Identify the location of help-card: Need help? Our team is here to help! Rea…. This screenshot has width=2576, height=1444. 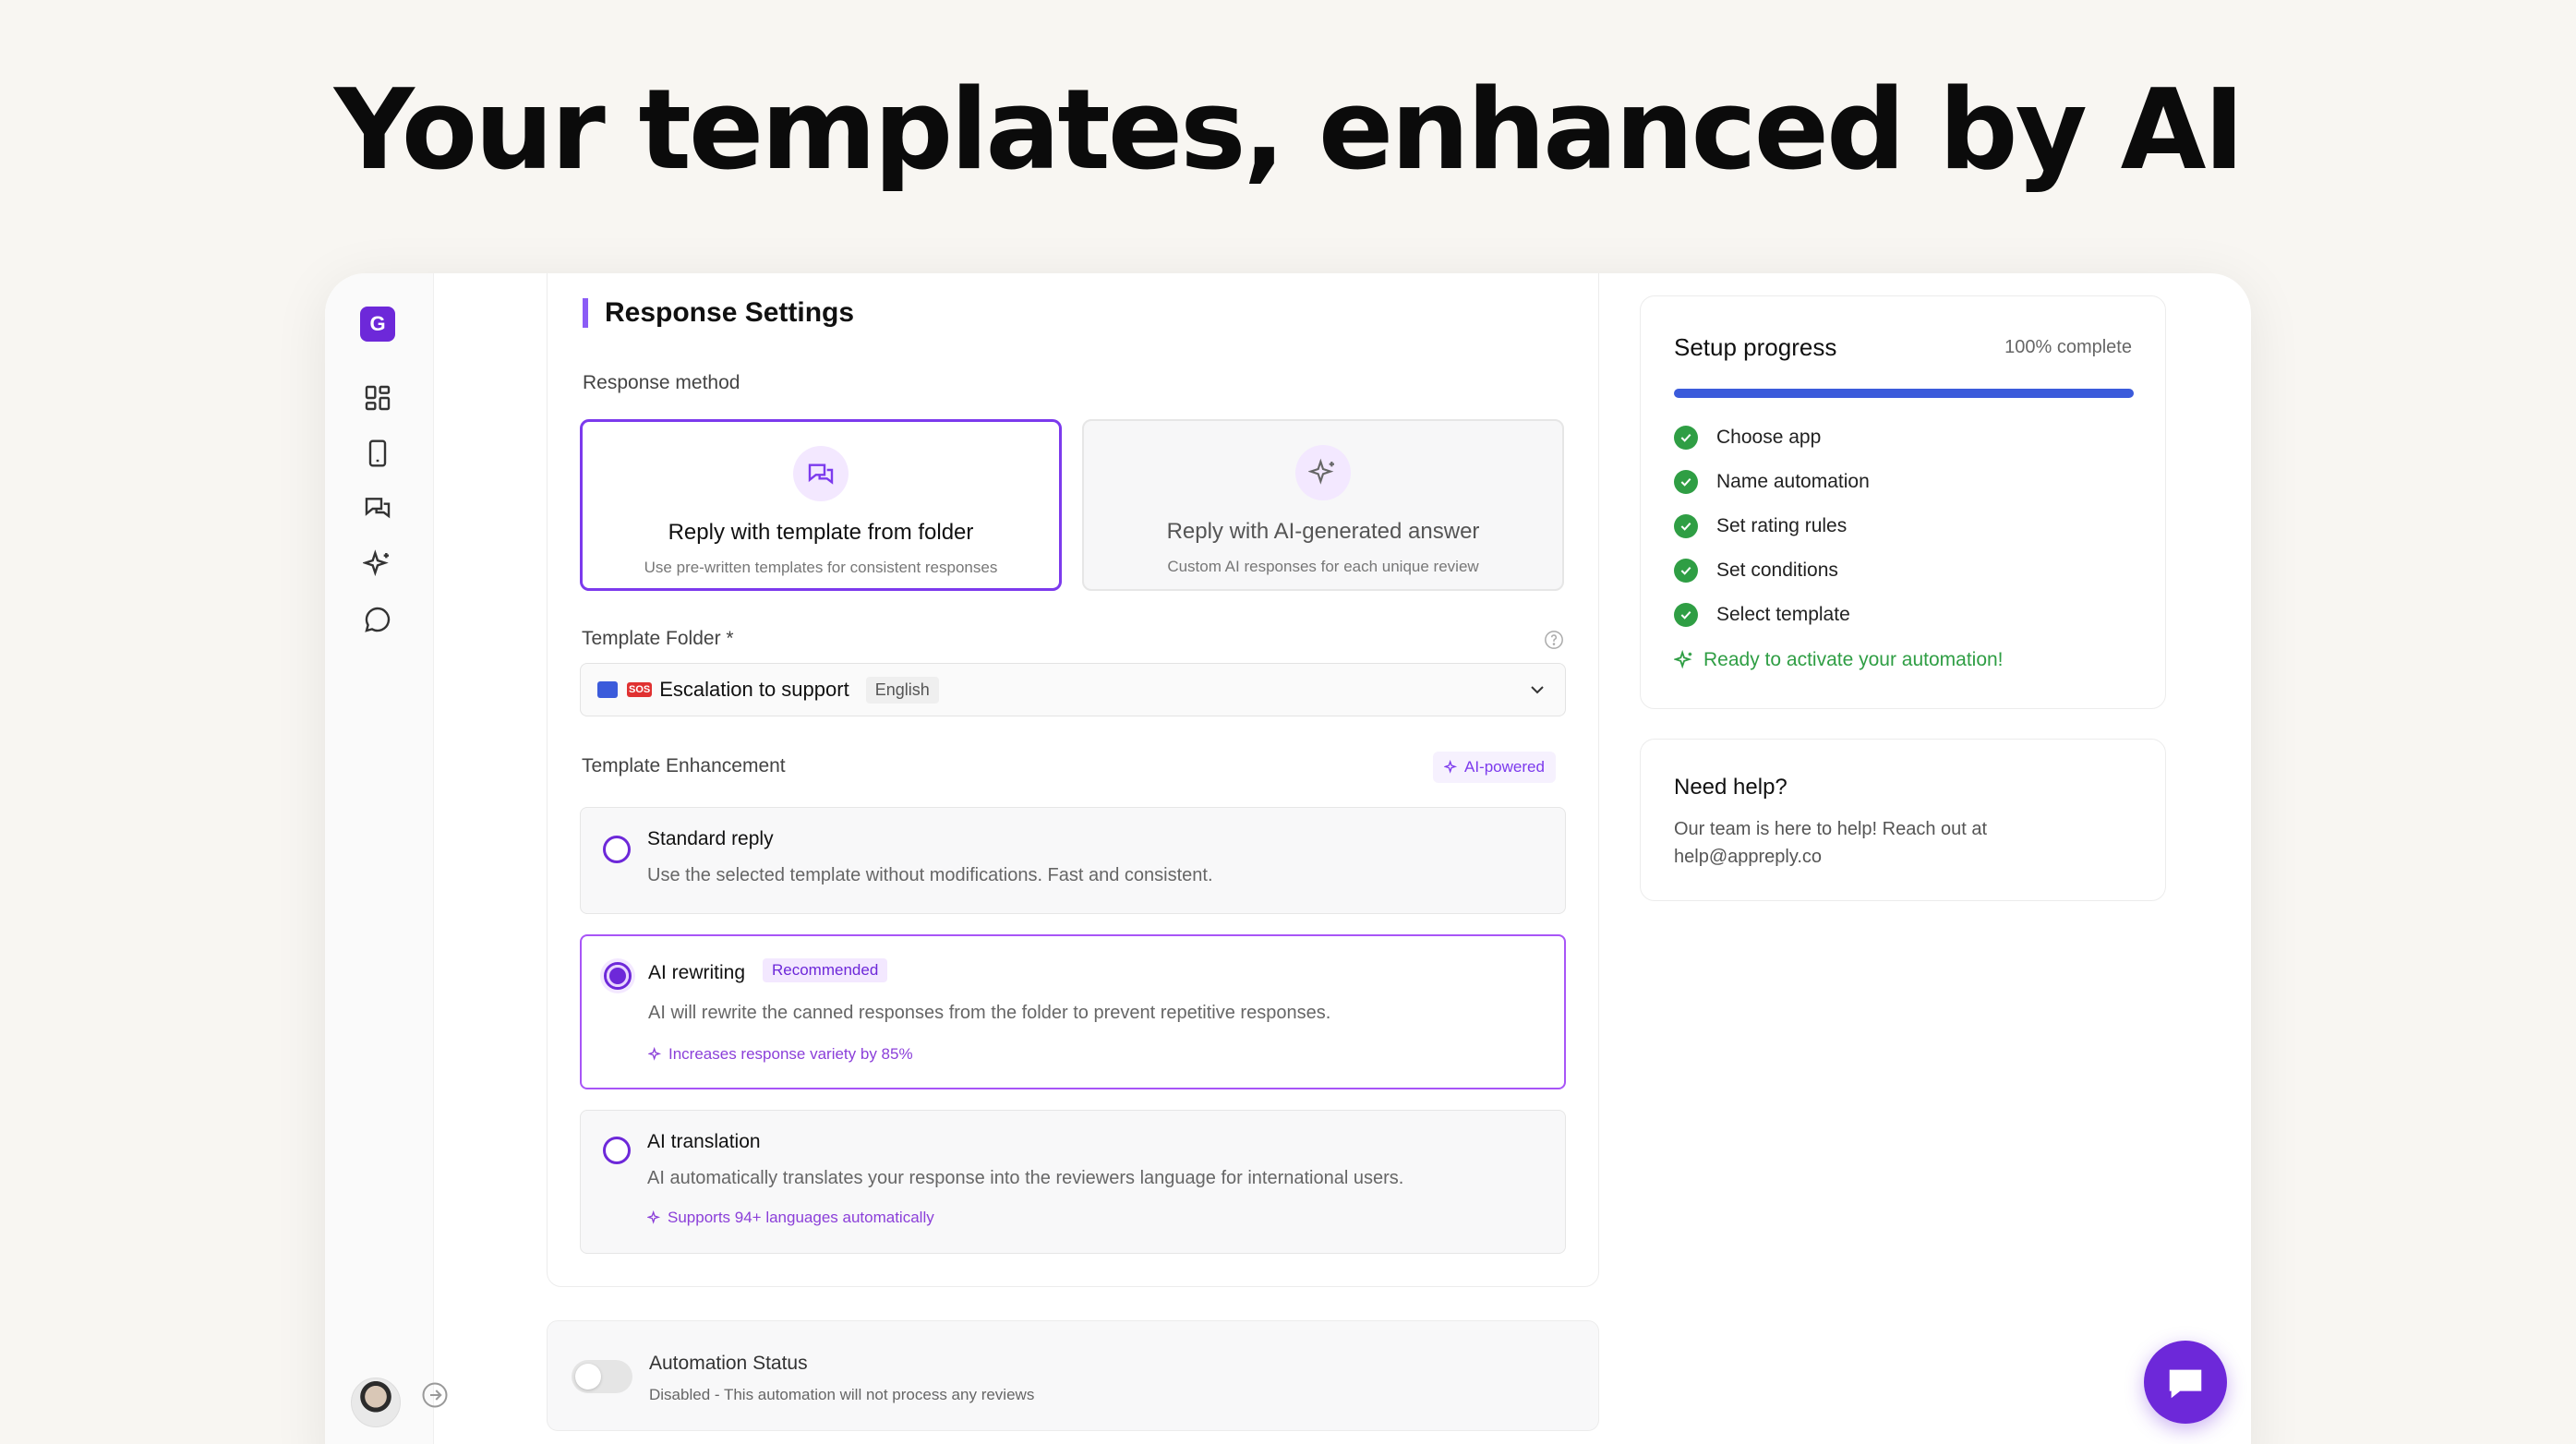
(1903, 820).